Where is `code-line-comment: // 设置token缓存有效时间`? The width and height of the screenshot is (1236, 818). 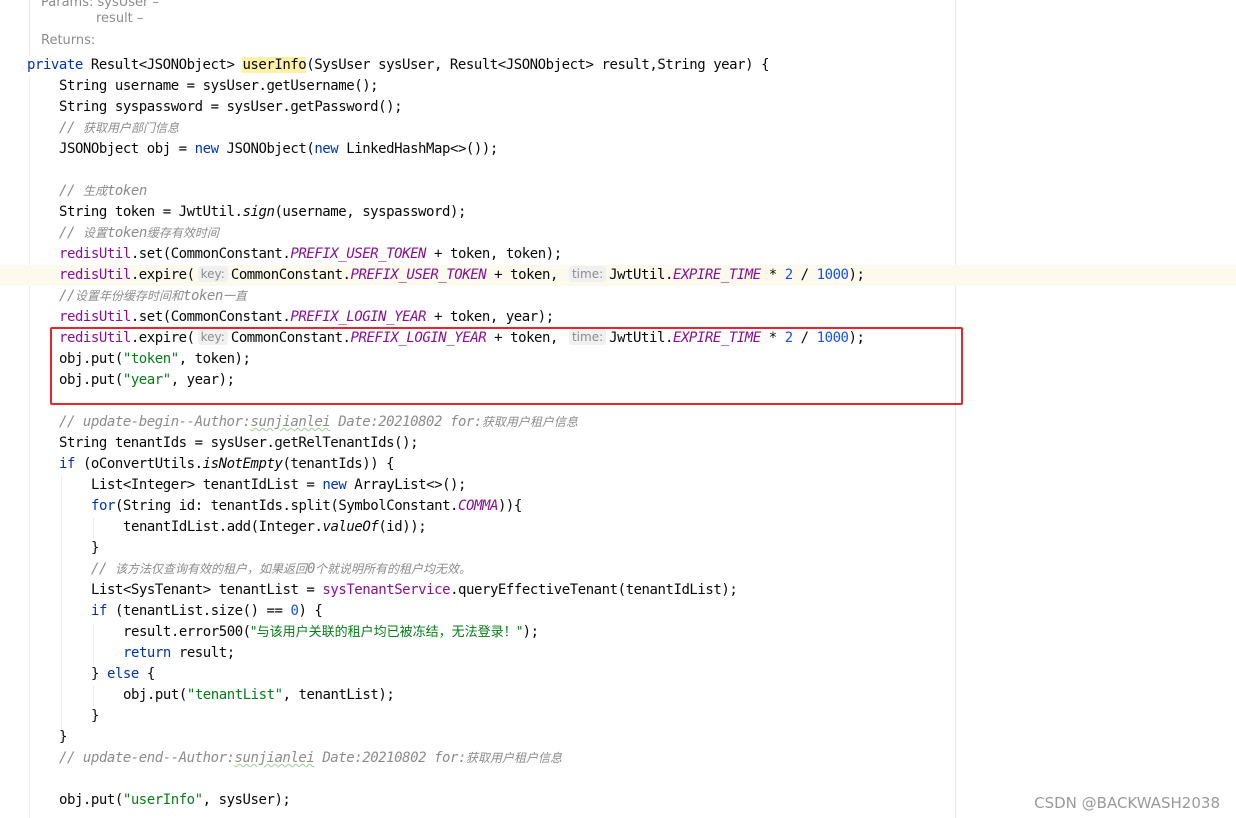
code-line-comment: // 设置token缓存有效时间 is located at coordinates (618, 233).